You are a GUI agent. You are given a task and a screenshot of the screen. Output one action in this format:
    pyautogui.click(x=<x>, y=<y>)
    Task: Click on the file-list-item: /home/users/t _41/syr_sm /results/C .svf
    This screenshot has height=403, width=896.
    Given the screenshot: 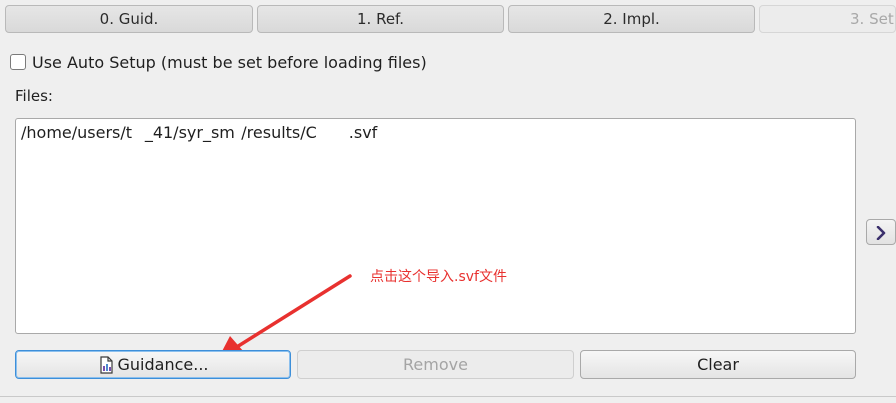 What is the action you would take?
    pyautogui.click(x=199, y=132)
    